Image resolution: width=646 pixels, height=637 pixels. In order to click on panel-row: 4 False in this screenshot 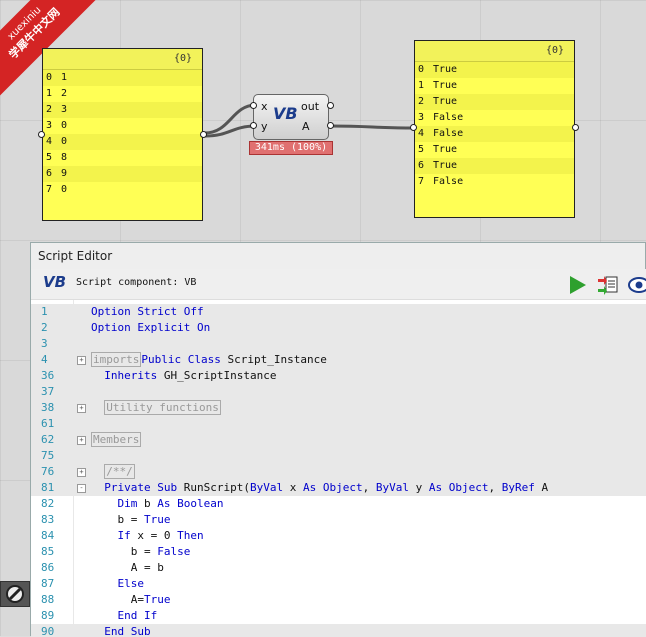, I will do `click(494, 134)`.